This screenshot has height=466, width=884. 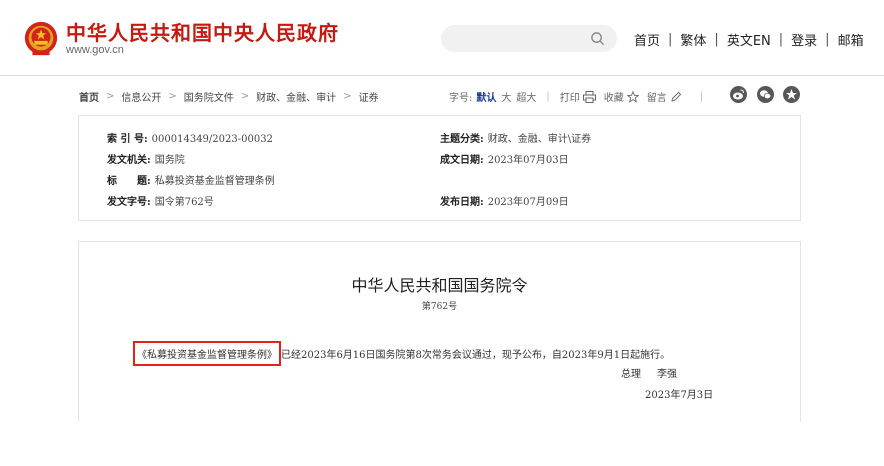 I want to click on breadcrumb-state-council-docs: 国务院文件, so click(x=209, y=96).